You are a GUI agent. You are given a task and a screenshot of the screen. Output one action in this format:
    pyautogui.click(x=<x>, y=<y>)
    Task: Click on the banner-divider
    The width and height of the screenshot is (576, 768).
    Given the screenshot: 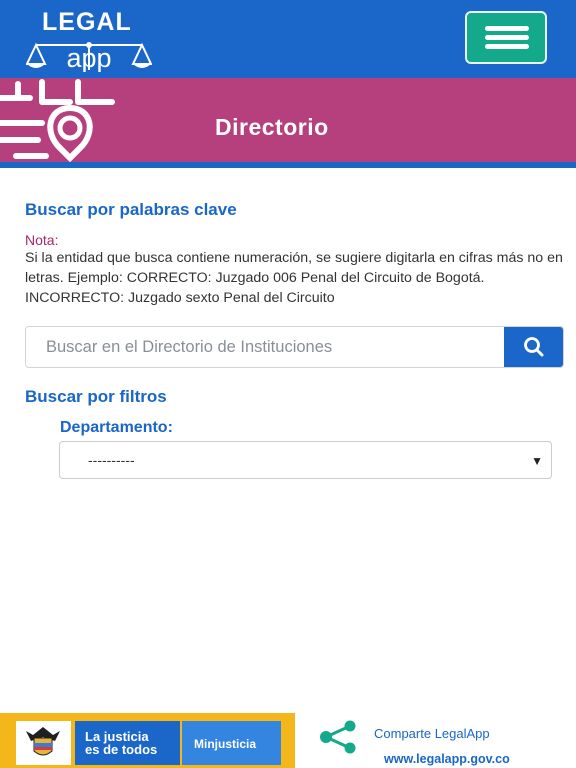 What is the action you would take?
    pyautogui.click(x=288, y=165)
    